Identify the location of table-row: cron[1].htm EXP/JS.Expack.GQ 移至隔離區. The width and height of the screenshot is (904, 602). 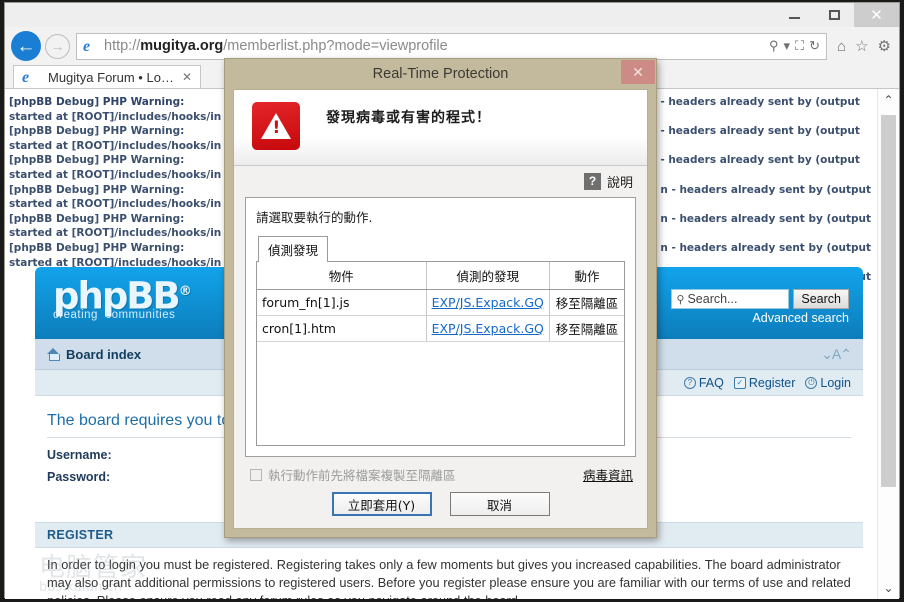
(440, 328).